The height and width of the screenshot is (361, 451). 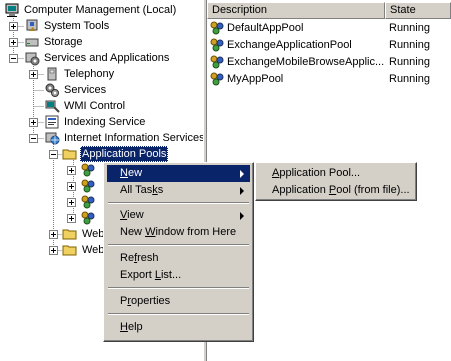 What do you see at coordinates (12, 10) in the screenshot?
I see `computer-management-icon` at bounding box center [12, 10].